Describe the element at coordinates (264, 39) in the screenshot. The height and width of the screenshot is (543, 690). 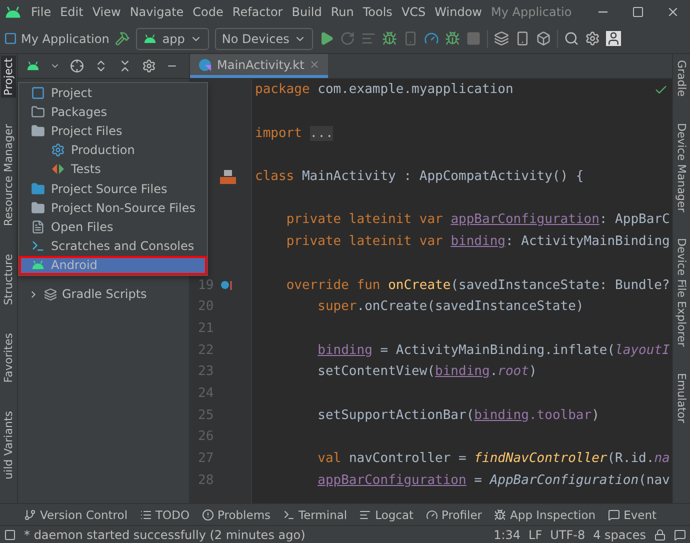
I see `device-dropdown: No Devices` at that location.